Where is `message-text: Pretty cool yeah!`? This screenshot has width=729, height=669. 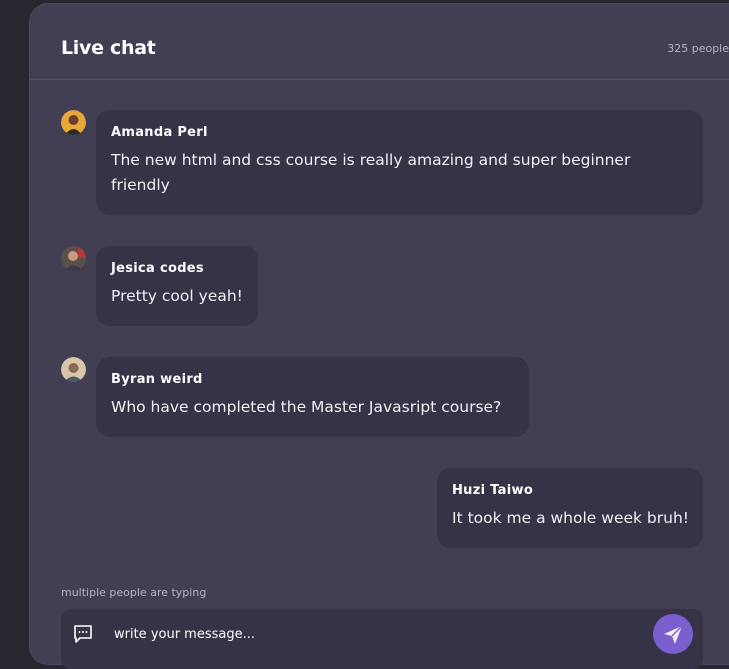
message-text: Pretty cool yeah! is located at coordinates (177, 296).